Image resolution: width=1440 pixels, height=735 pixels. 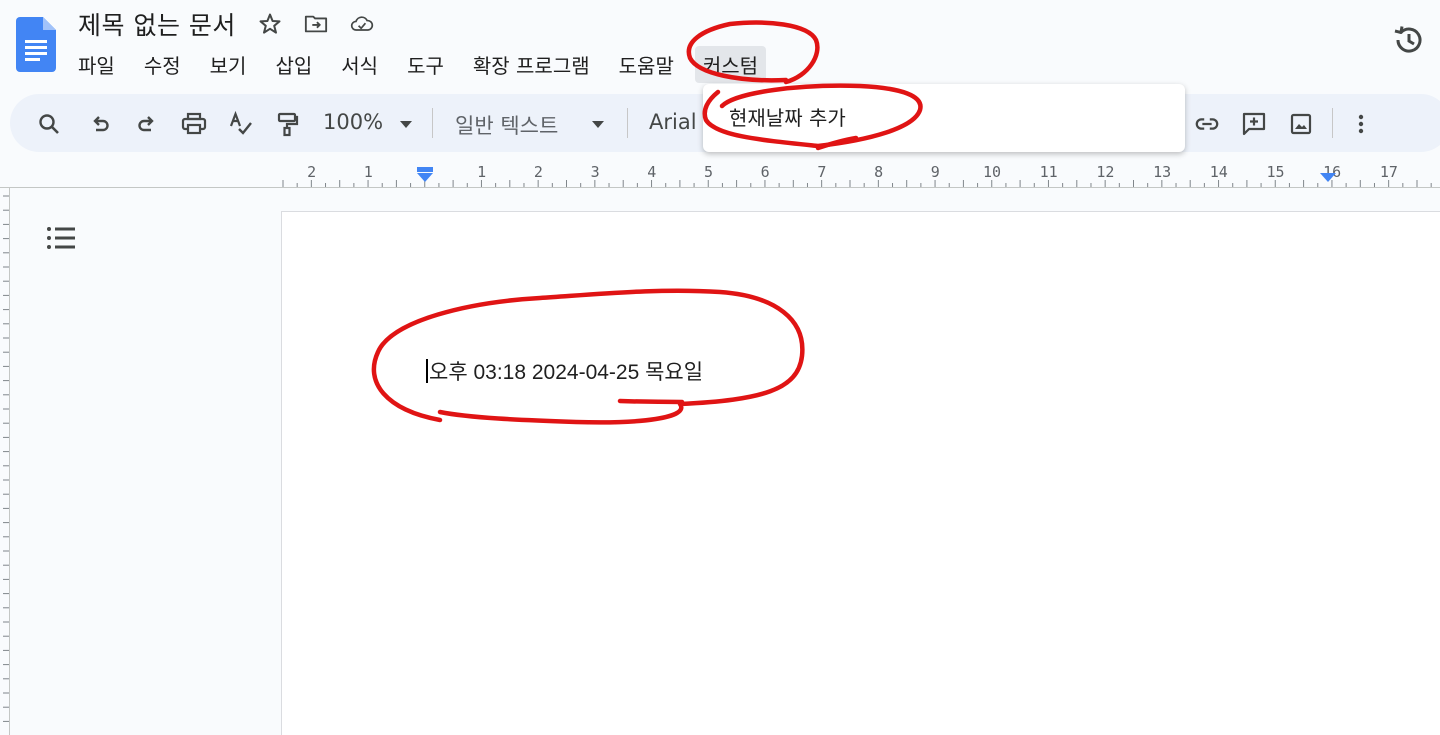 What do you see at coordinates (49, 124) in the screenshot?
I see `search-icon` at bounding box center [49, 124].